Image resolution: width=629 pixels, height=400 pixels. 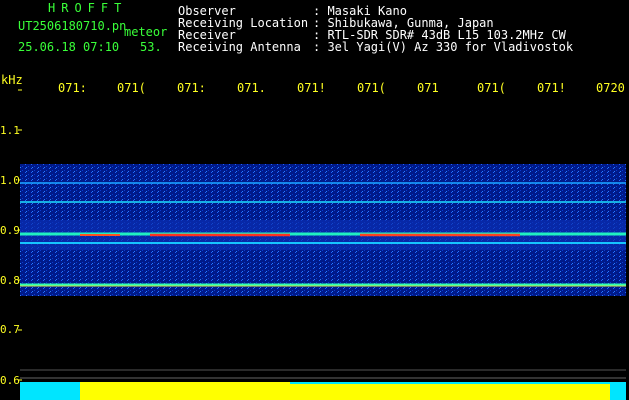 I want to click on antenna-value: : 3el Yagi(V) Az 330 for Vladivostok, so click(x=443, y=47).